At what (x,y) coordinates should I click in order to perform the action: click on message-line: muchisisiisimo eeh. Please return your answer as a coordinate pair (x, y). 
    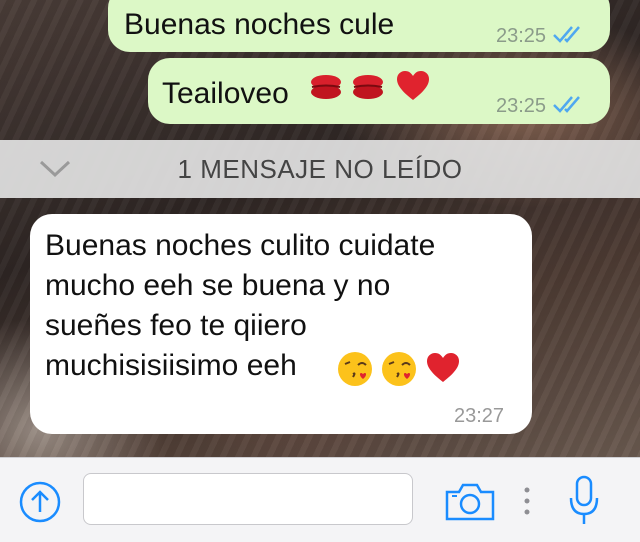
    Looking at the image, I should click on (171, 365).